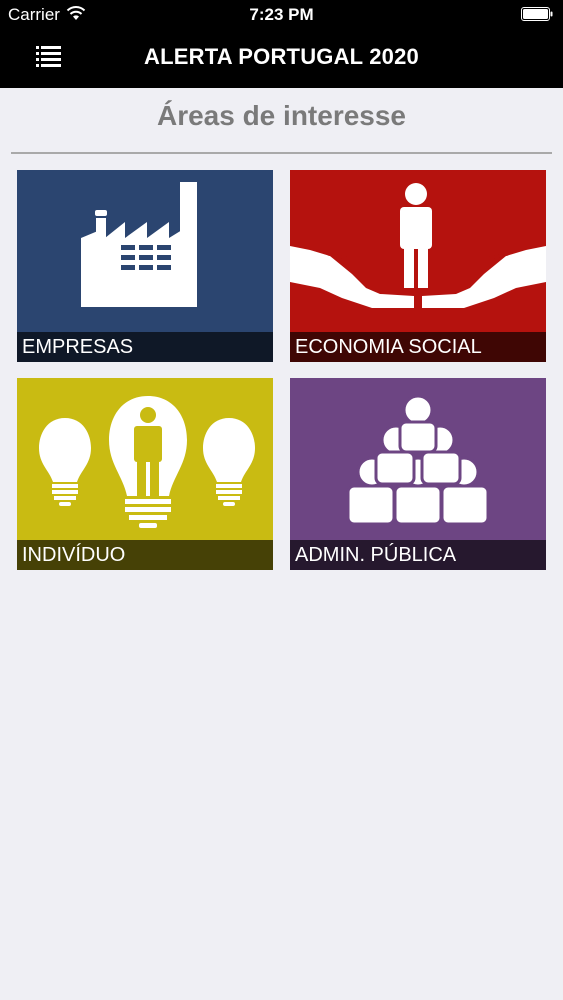 The width and height of the screenshot is (563, 1000). I want to click on tile-empresas: EMPRESAS, so click(145, 266).